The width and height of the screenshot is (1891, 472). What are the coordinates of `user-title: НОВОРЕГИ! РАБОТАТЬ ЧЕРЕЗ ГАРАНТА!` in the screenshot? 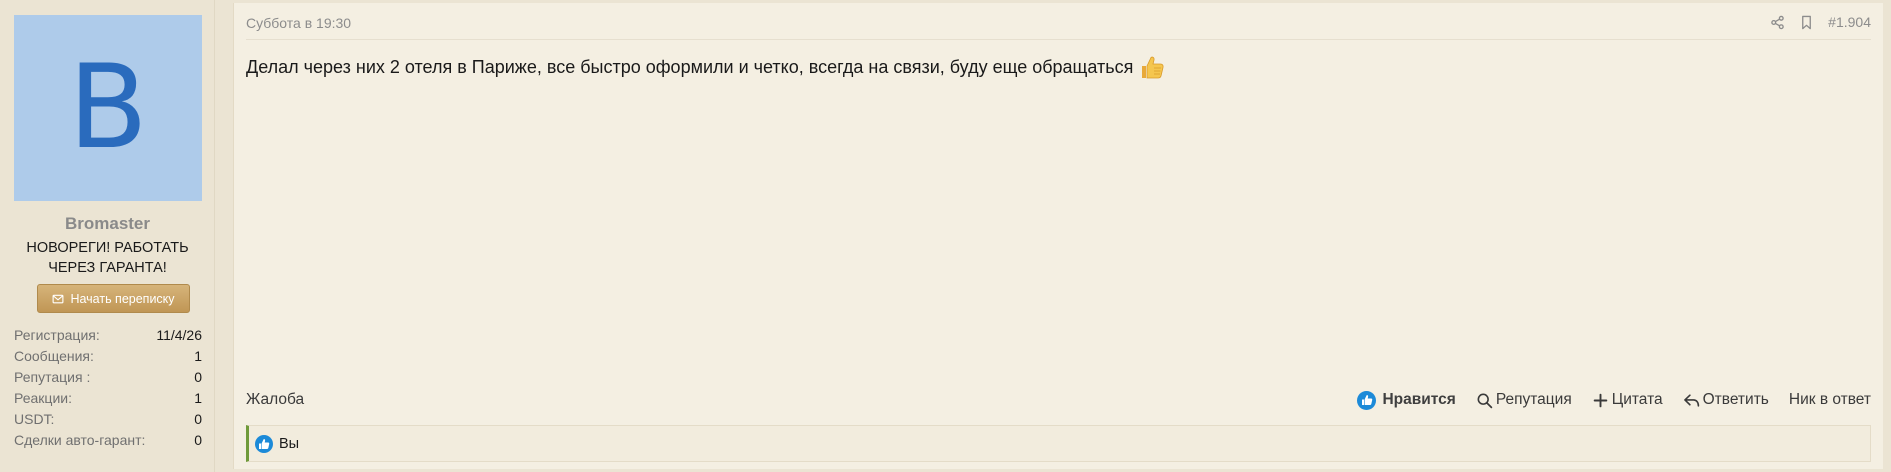 It's located at (107, 258).